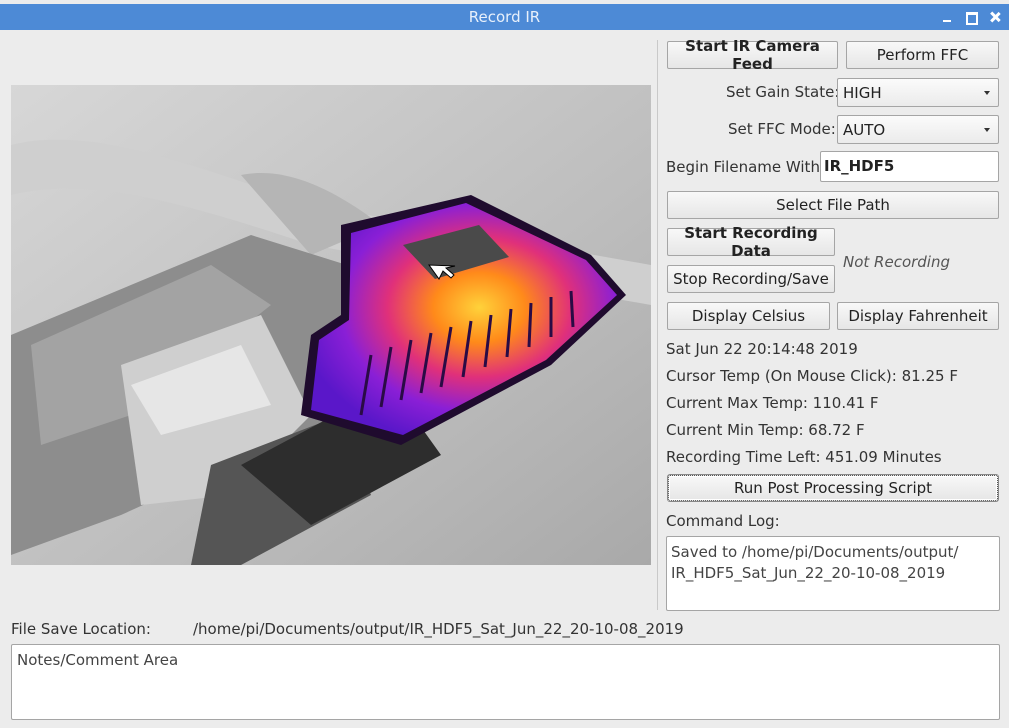 This screenshot has height=728, width=1009. I want to click on max-temp-readout: Current Max Temp: 110.41 F, so click(772, 403).